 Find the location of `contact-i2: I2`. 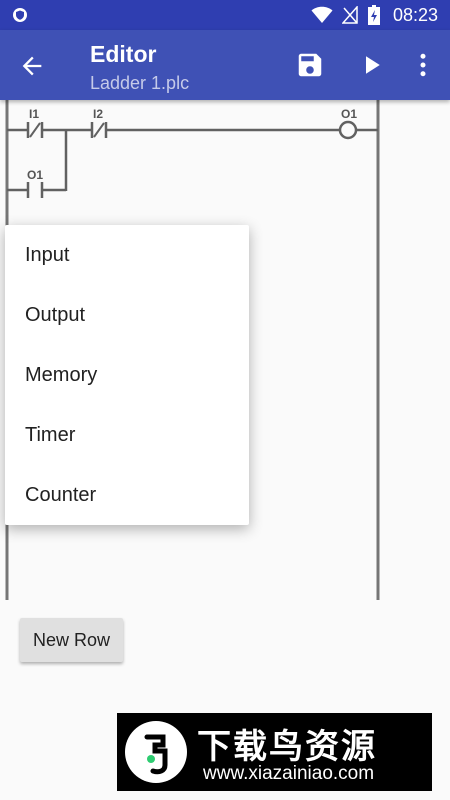

contact-i2: I2 is located at coordinates (99, 122).